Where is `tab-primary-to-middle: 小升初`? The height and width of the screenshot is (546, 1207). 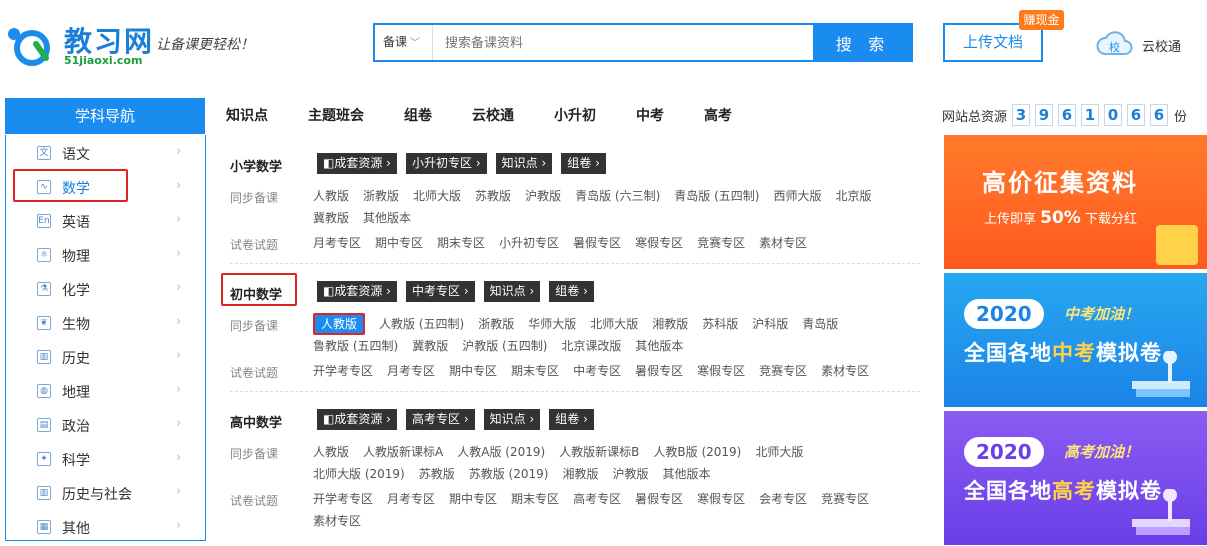 tab-primary-to-middle: 小升初 is located at coordinates (575, 116).